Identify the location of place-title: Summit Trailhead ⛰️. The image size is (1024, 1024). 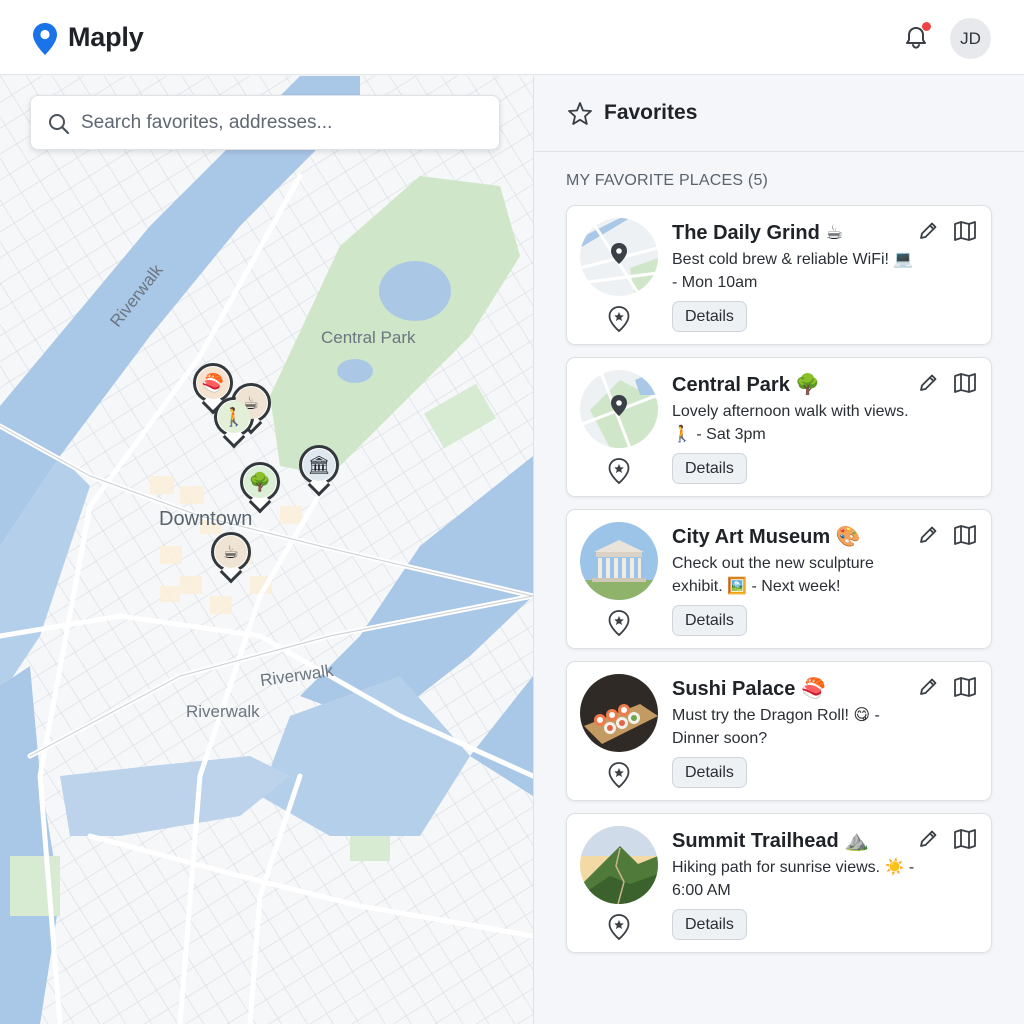
(771, 841).